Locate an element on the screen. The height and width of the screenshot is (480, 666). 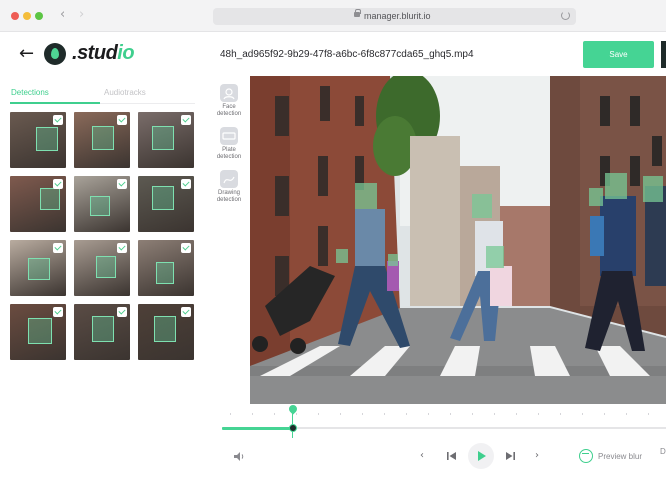
play-button is located at coordinates (481, 456).